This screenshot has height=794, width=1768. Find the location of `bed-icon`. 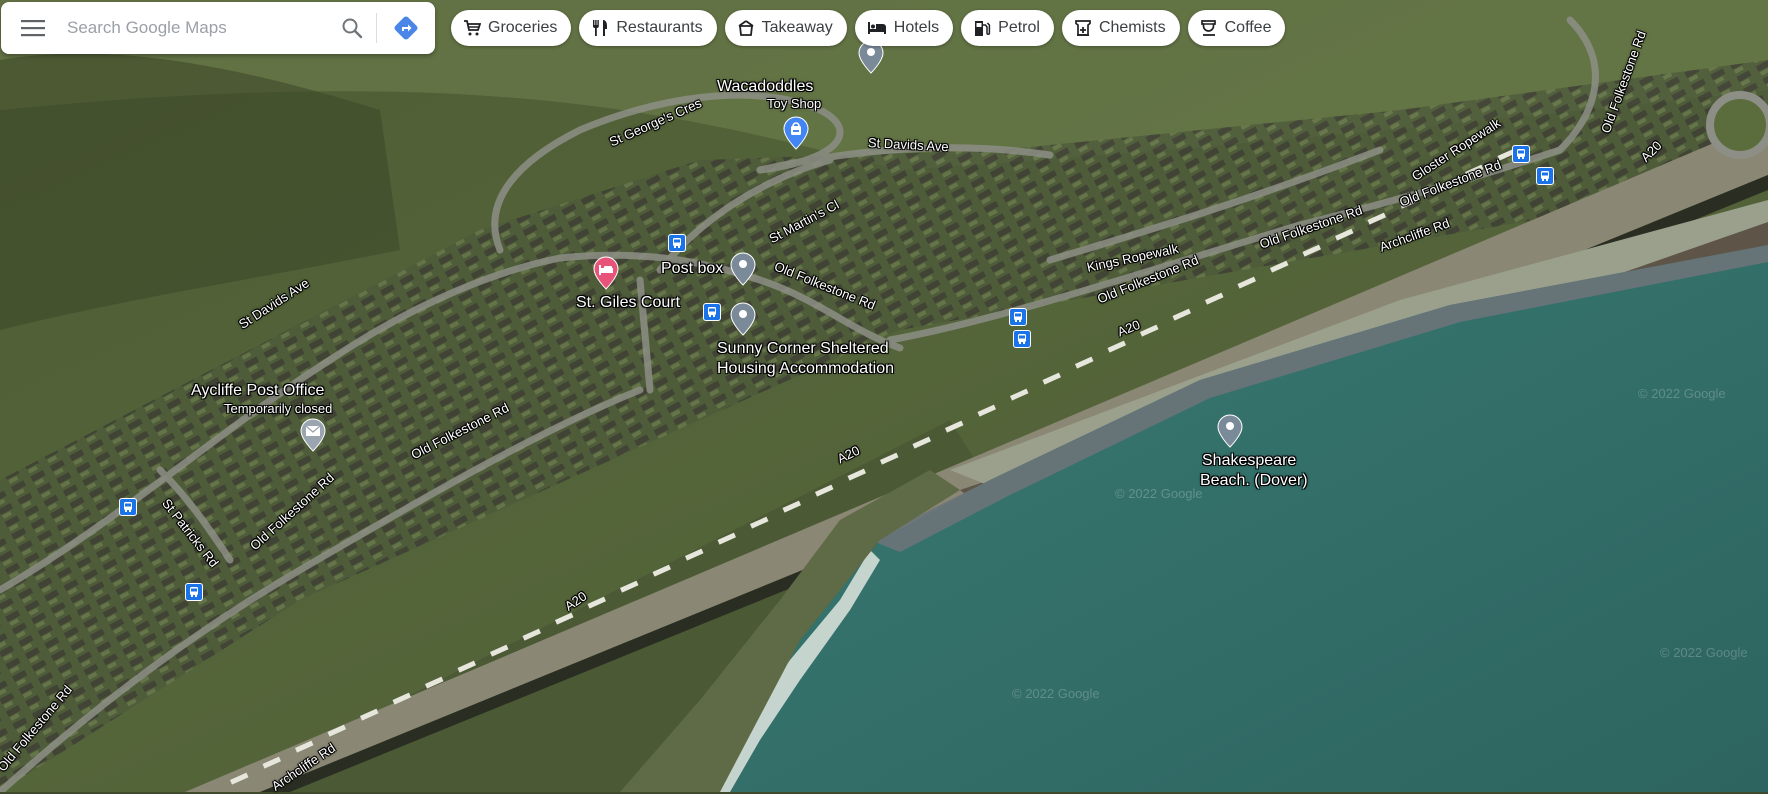

bed-icon is located at coordinates (876, 28).